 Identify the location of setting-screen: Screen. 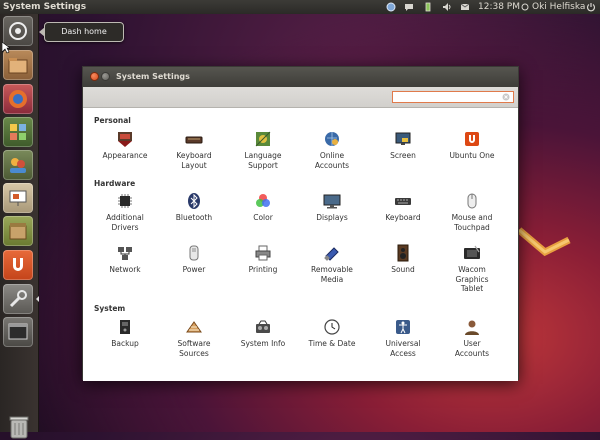
(403, 145).